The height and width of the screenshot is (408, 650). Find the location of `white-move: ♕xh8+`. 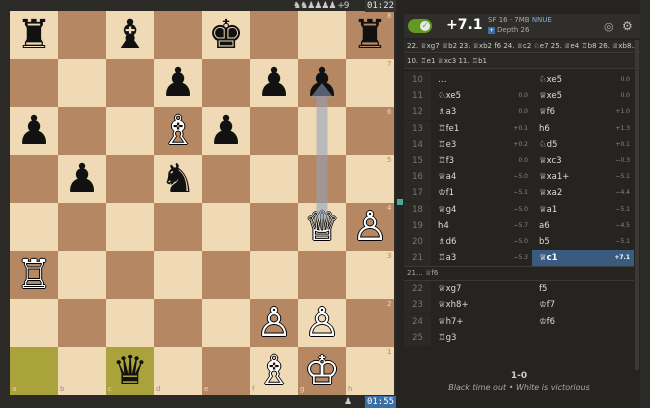

white-move: ♕xh8+ is located at coordinates (481, 305).